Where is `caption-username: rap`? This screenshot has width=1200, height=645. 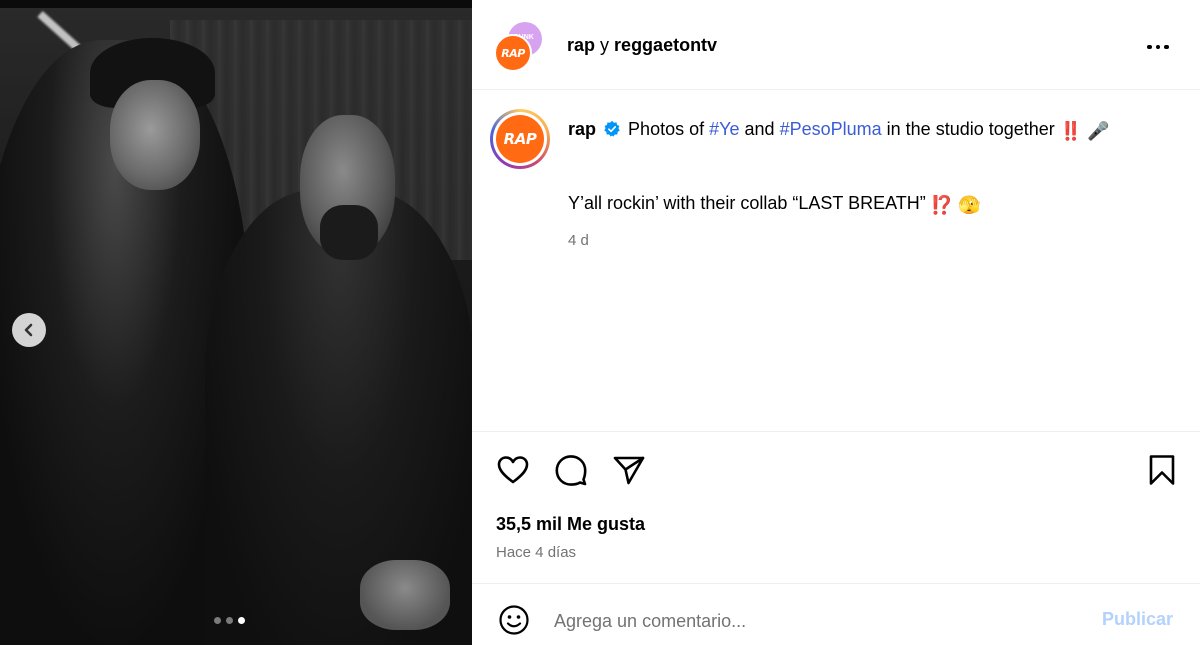 caption-username: rap is located at coordinates (582, 129).